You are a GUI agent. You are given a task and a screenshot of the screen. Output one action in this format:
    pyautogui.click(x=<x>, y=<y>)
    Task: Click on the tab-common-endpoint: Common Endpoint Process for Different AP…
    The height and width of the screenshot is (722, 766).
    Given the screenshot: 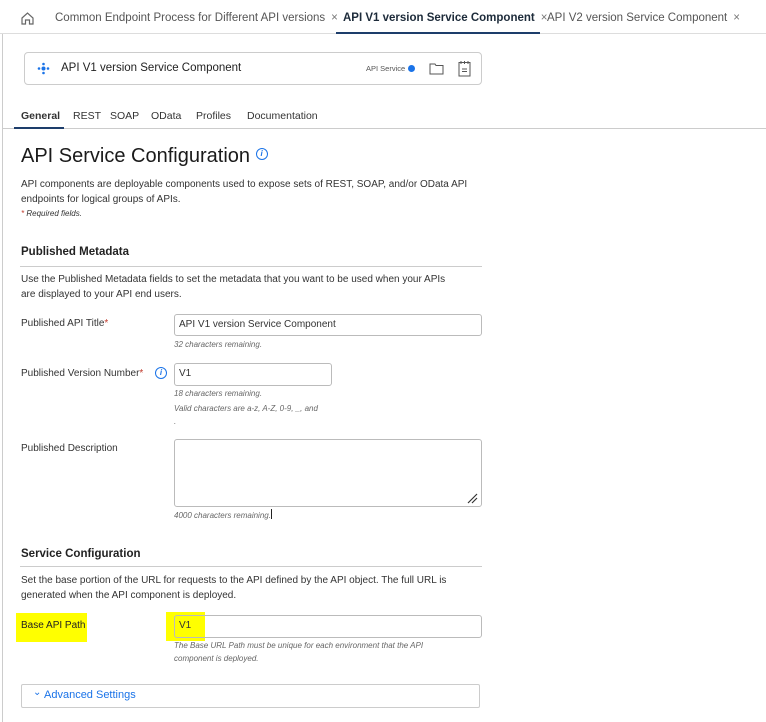 What is the action you would take?
    pyautogui.click(x=196, y=18)
    